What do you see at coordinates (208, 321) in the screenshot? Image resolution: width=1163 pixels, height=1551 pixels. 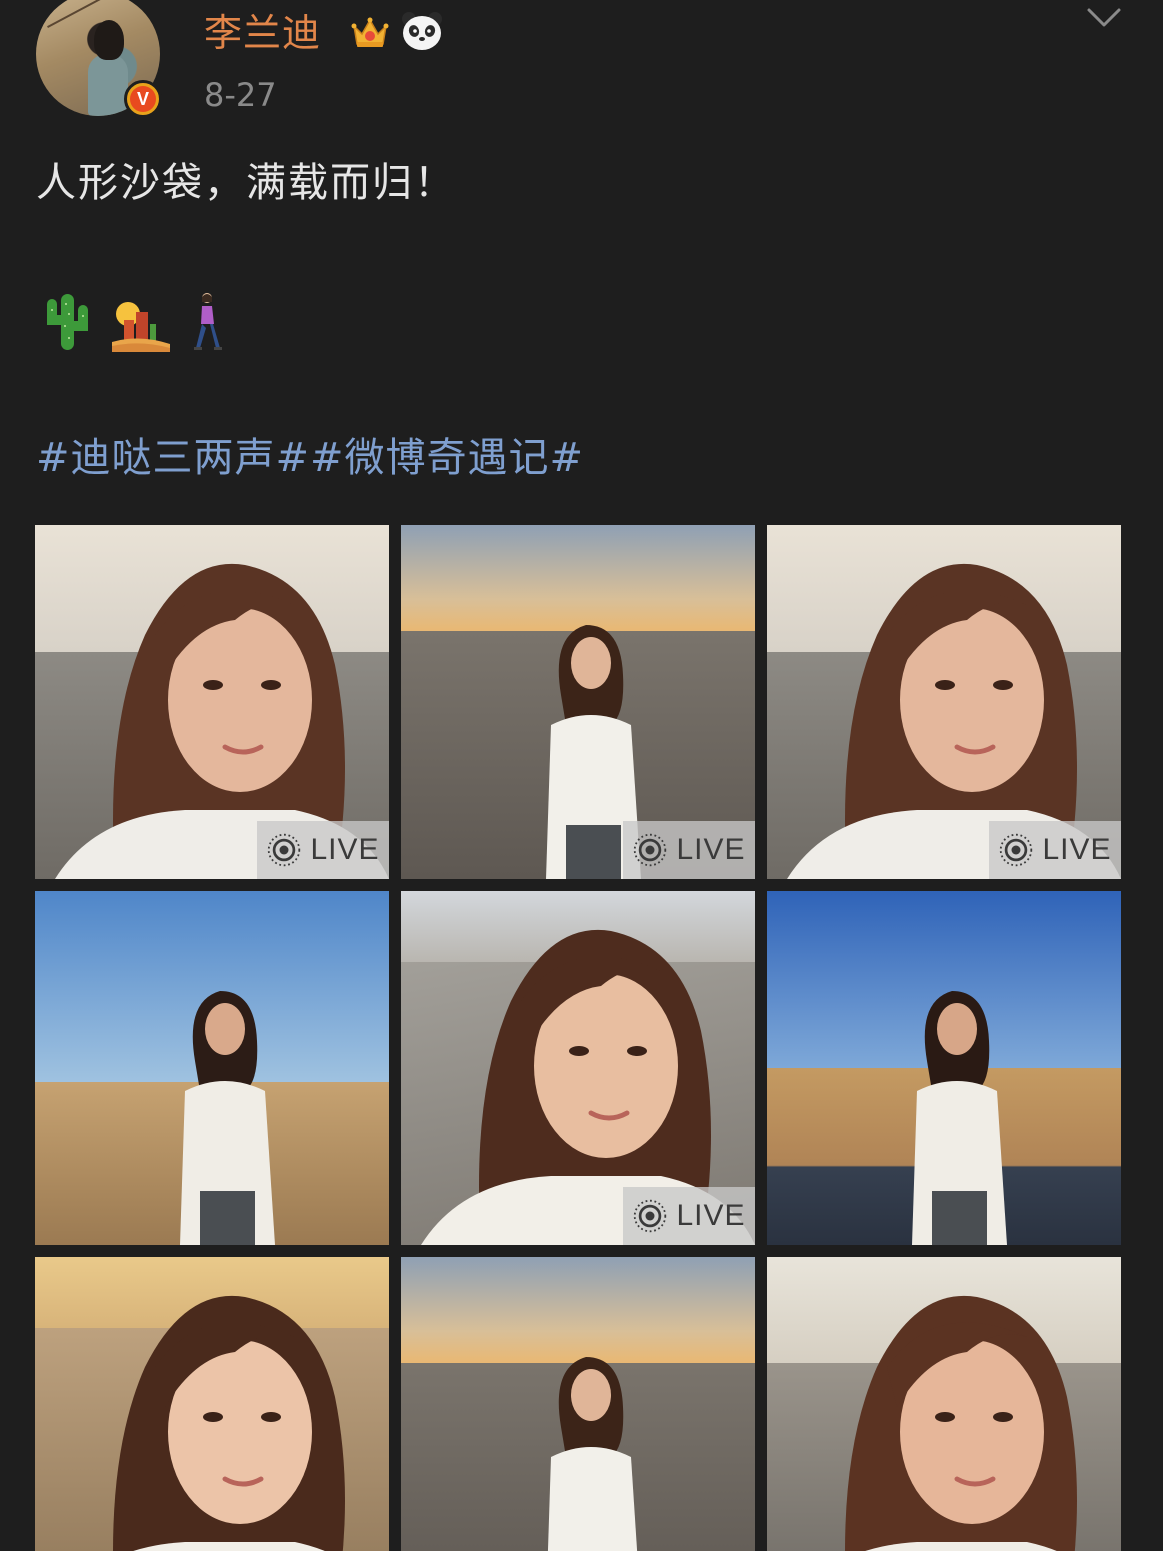 I see `woman-walking-icon` at bounding box center [208, 321].